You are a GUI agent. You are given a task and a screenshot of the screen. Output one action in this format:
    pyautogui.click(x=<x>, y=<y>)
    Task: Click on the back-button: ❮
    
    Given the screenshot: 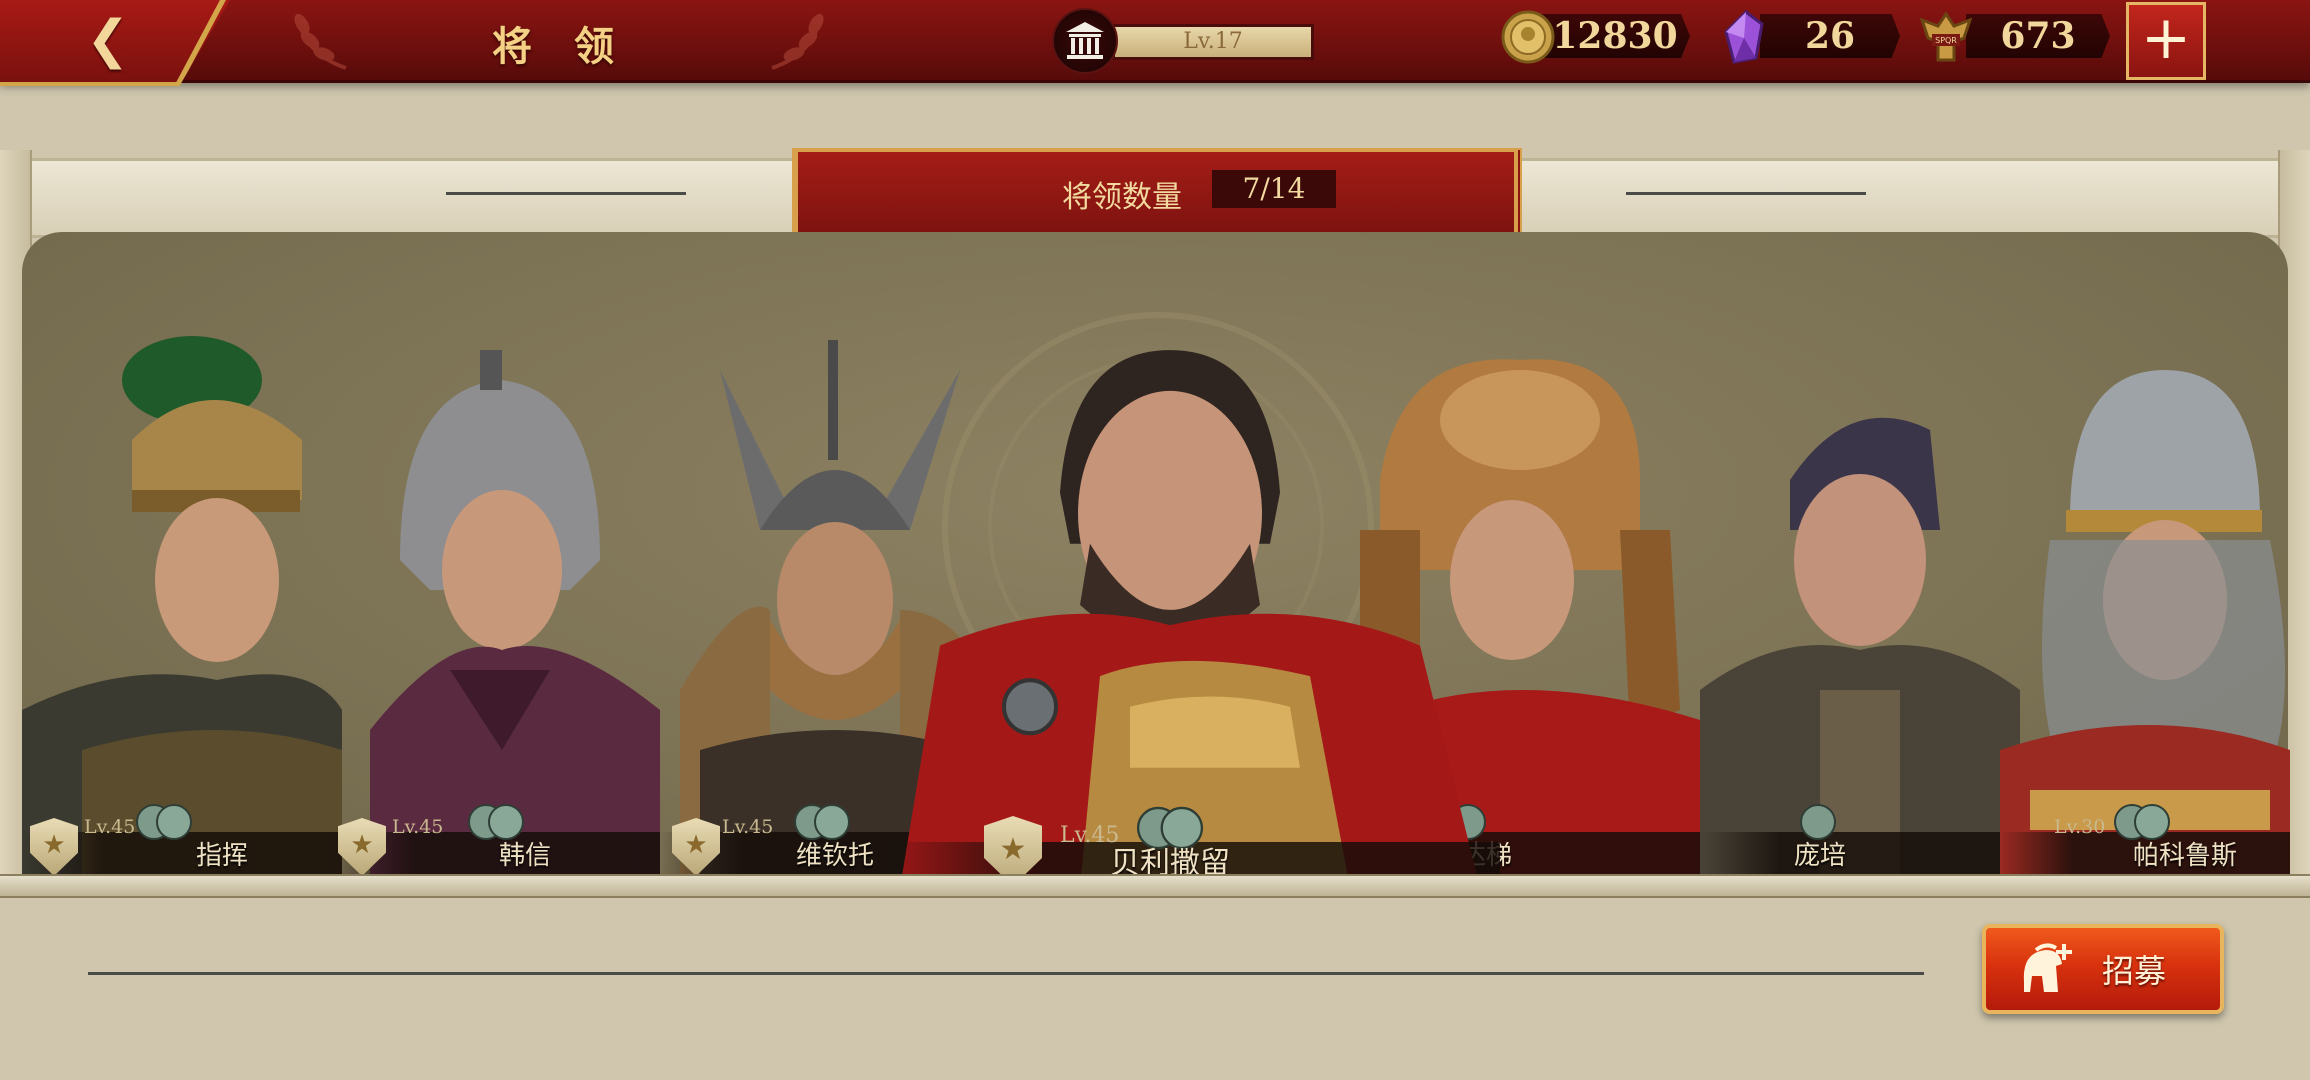 What is the action you would take?
    pyautogui.click(x=115, y=43)
    